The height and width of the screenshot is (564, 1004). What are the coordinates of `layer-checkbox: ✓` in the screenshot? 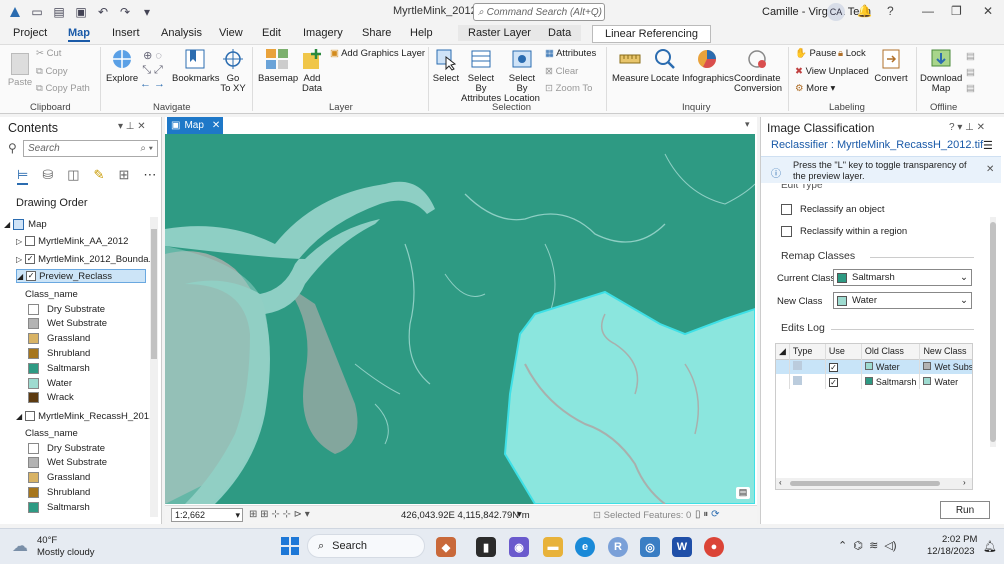 It's located at (30, 259).